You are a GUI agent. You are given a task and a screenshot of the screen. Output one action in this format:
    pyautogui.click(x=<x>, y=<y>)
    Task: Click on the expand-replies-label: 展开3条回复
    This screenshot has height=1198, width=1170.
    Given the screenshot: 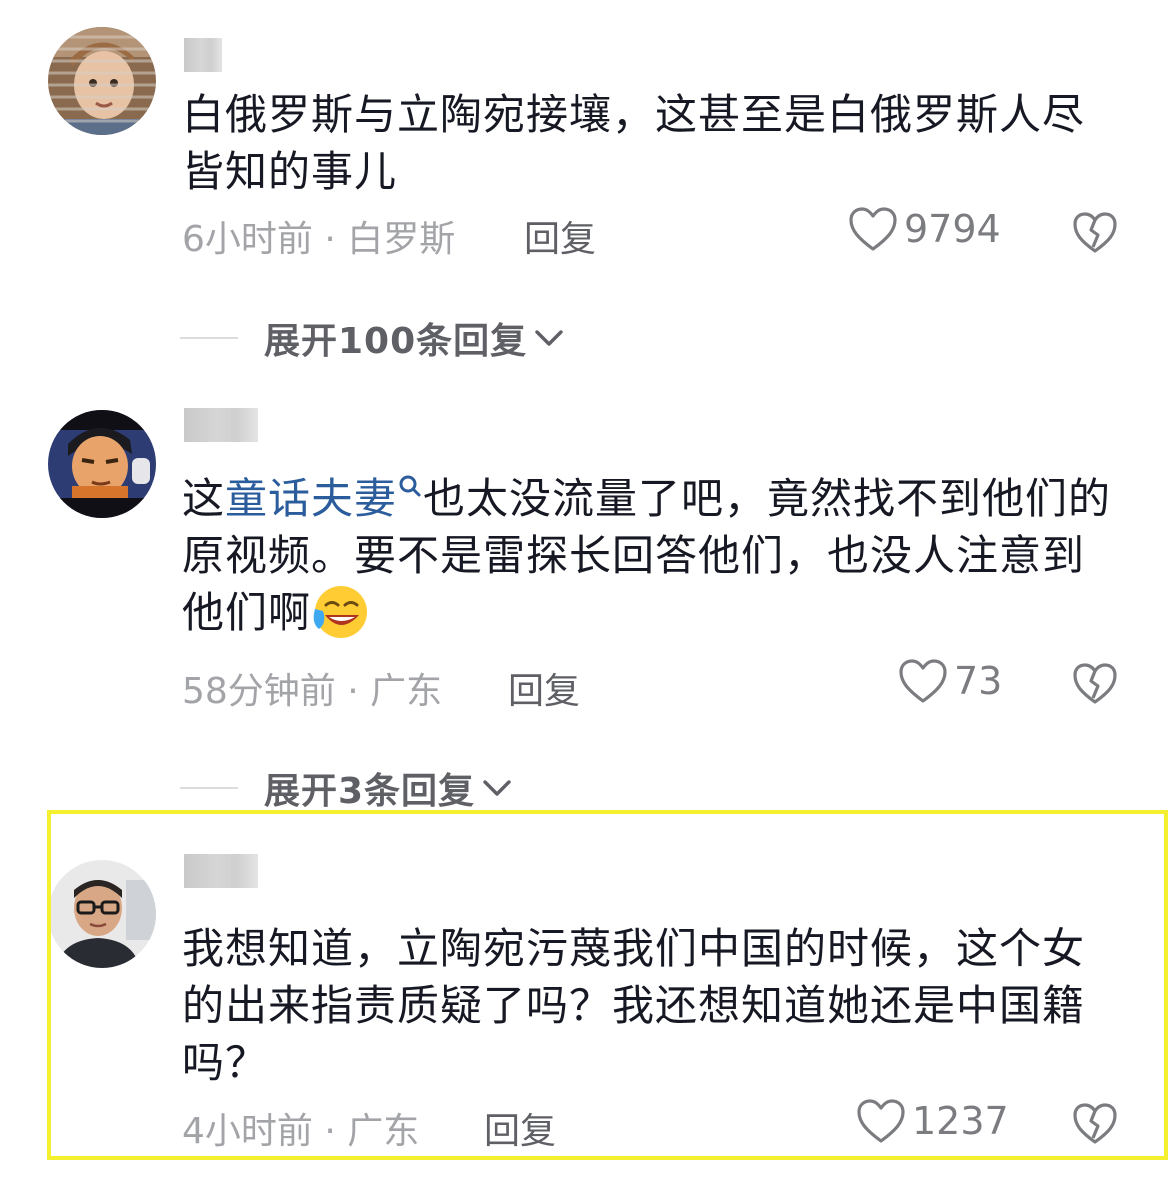 What is the action you would take?
    pyautogui.click(x=370, y=791)
    